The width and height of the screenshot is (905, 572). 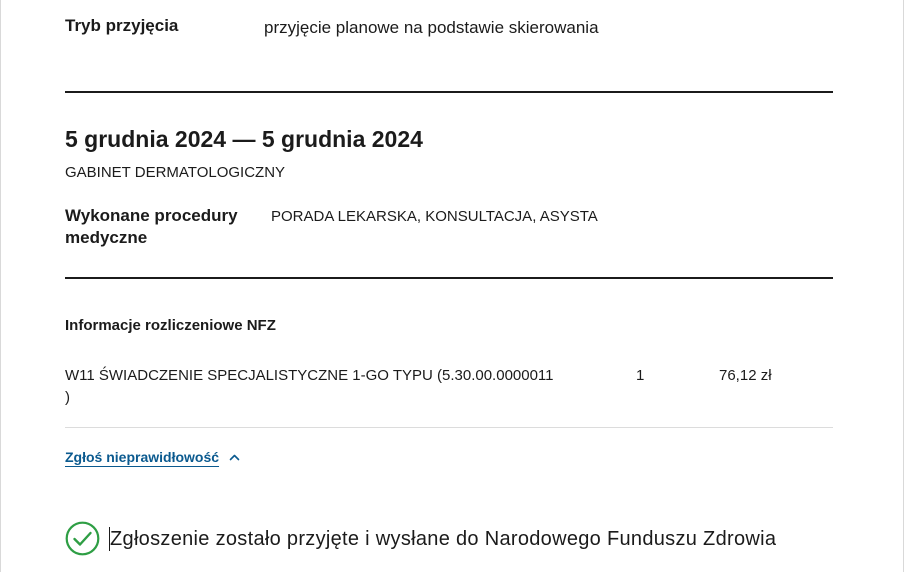 I want to click on panel-left-border, so click(x=0, y=286).